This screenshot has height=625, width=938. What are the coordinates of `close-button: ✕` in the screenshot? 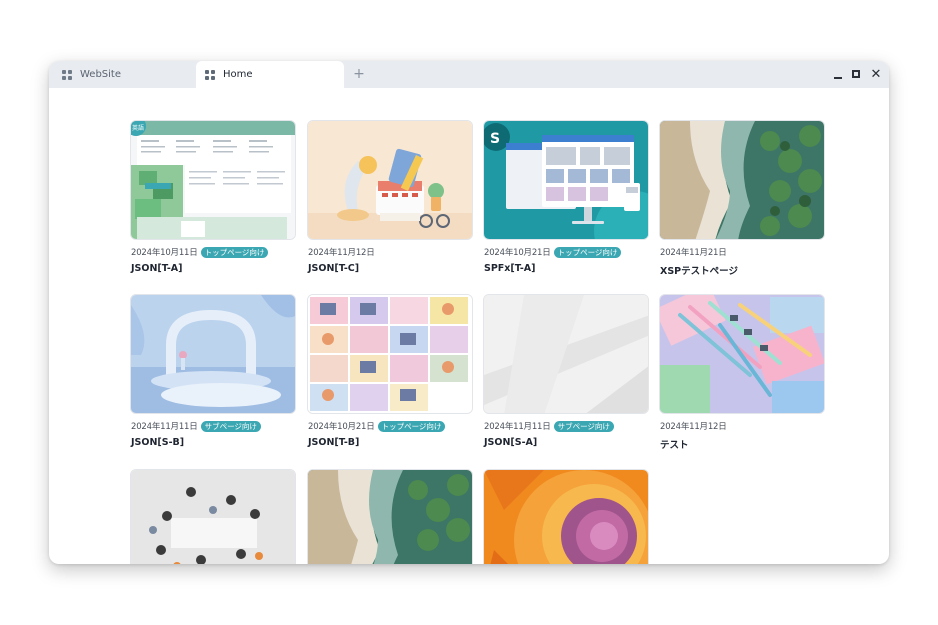 It's located at (876, 74).